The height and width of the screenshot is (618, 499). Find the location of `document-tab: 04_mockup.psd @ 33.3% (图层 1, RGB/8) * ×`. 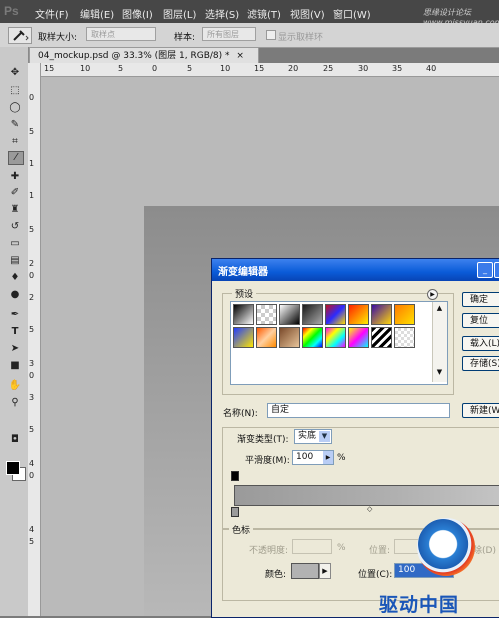

document-tab: 04_mockup.psd @ 33.3% (图层 1, RGB/8) * × is located at coordinates (144, 55).